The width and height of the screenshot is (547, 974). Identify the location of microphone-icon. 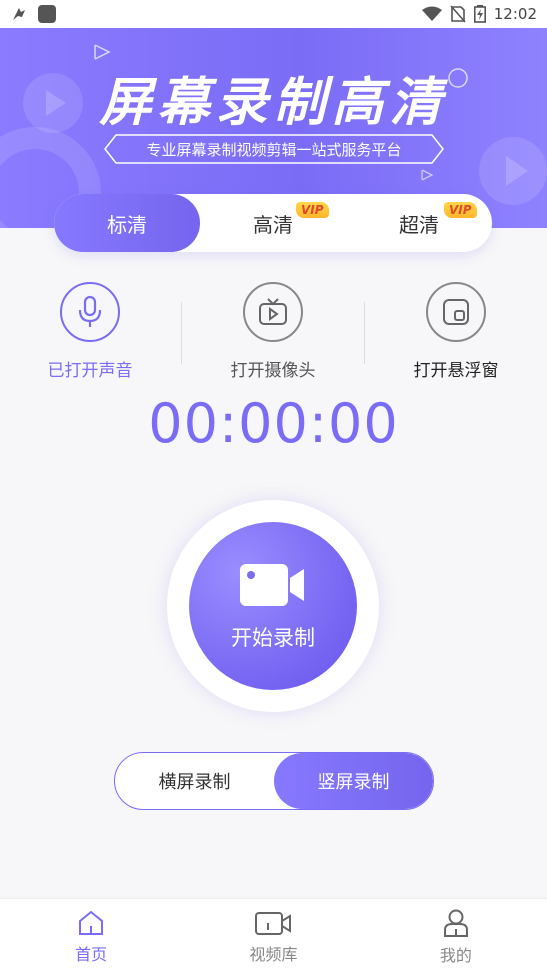
(90, 311).